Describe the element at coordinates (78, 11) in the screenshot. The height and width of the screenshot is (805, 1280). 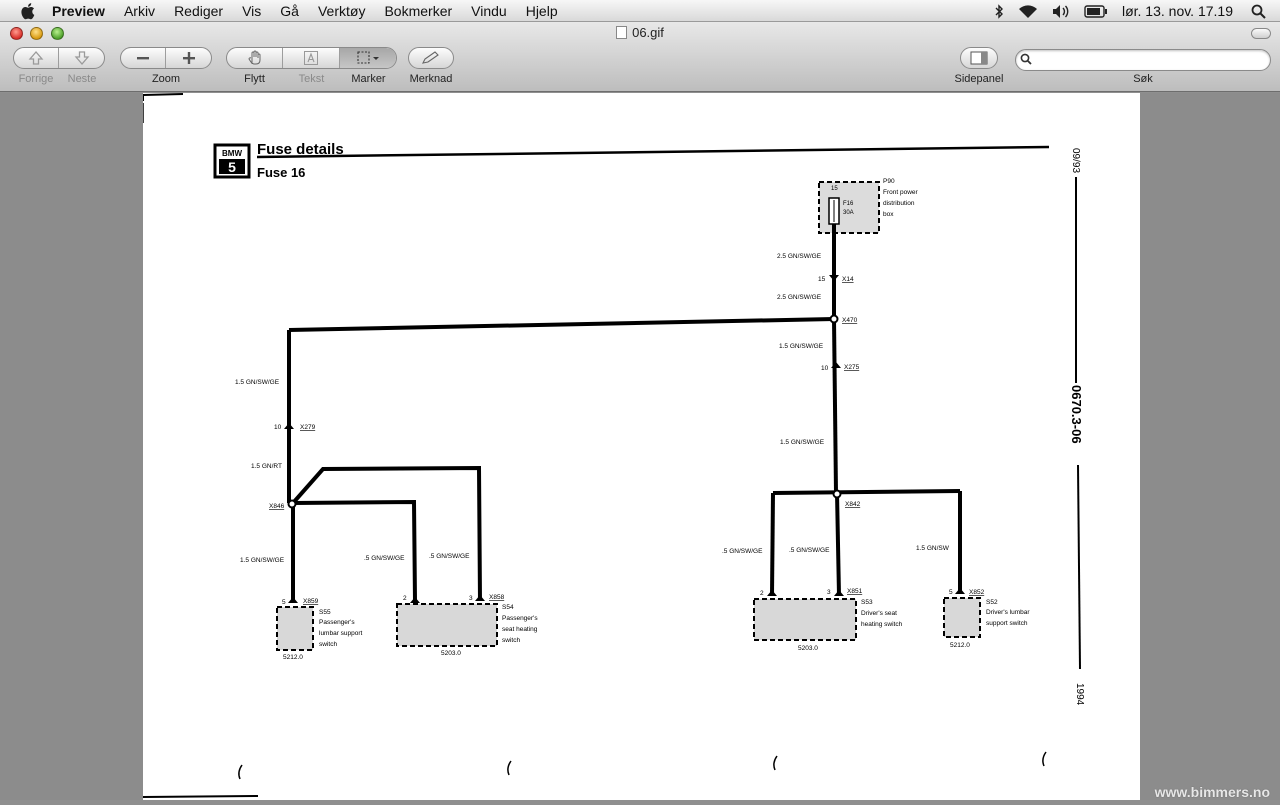
I see `menu-app-name: Preview` at that location.